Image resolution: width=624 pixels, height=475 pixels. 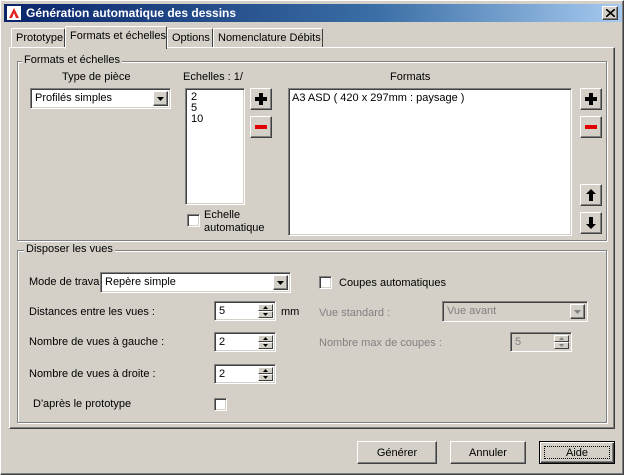 I want to click on close-icon, so click(x=610, y=13).